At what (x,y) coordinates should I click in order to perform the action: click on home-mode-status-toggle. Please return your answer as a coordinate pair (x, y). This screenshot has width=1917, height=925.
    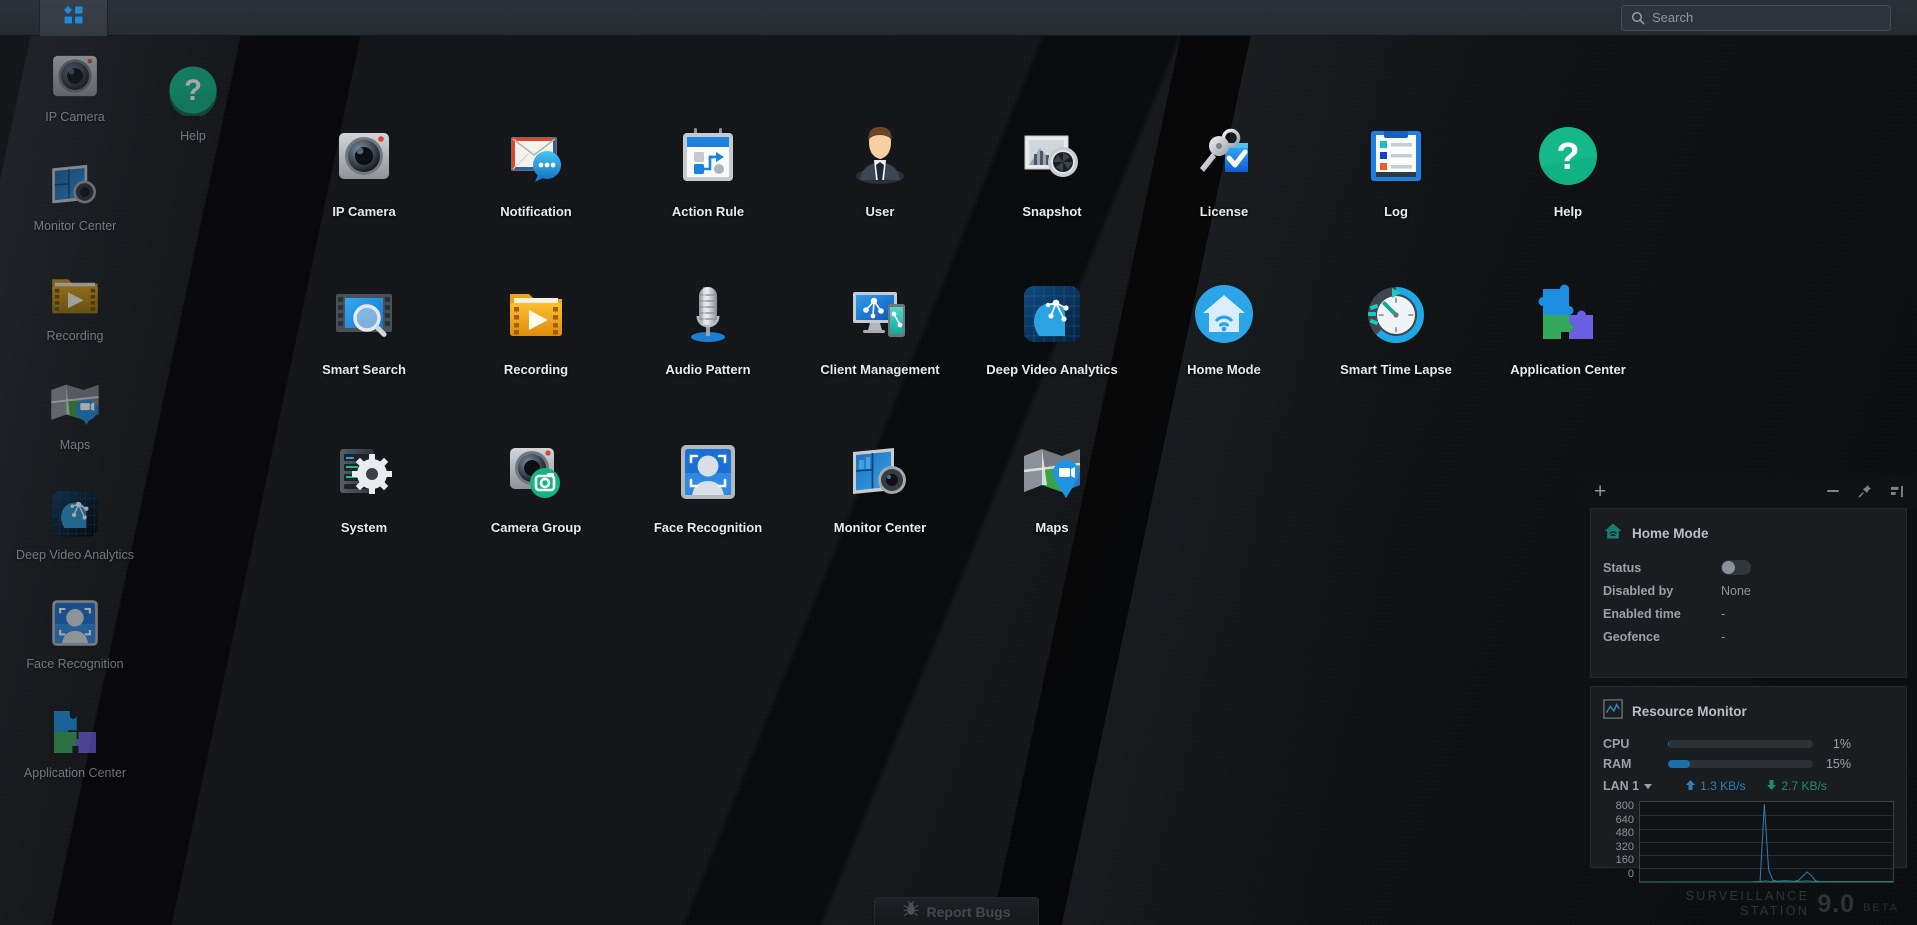
    Looking at the image, I should click on (1736, 567).